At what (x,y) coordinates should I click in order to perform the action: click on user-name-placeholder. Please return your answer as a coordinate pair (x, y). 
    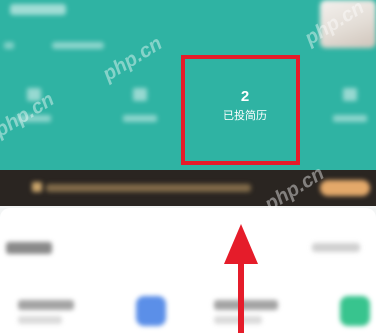
    Looking at the image, I should click on (38, 9).